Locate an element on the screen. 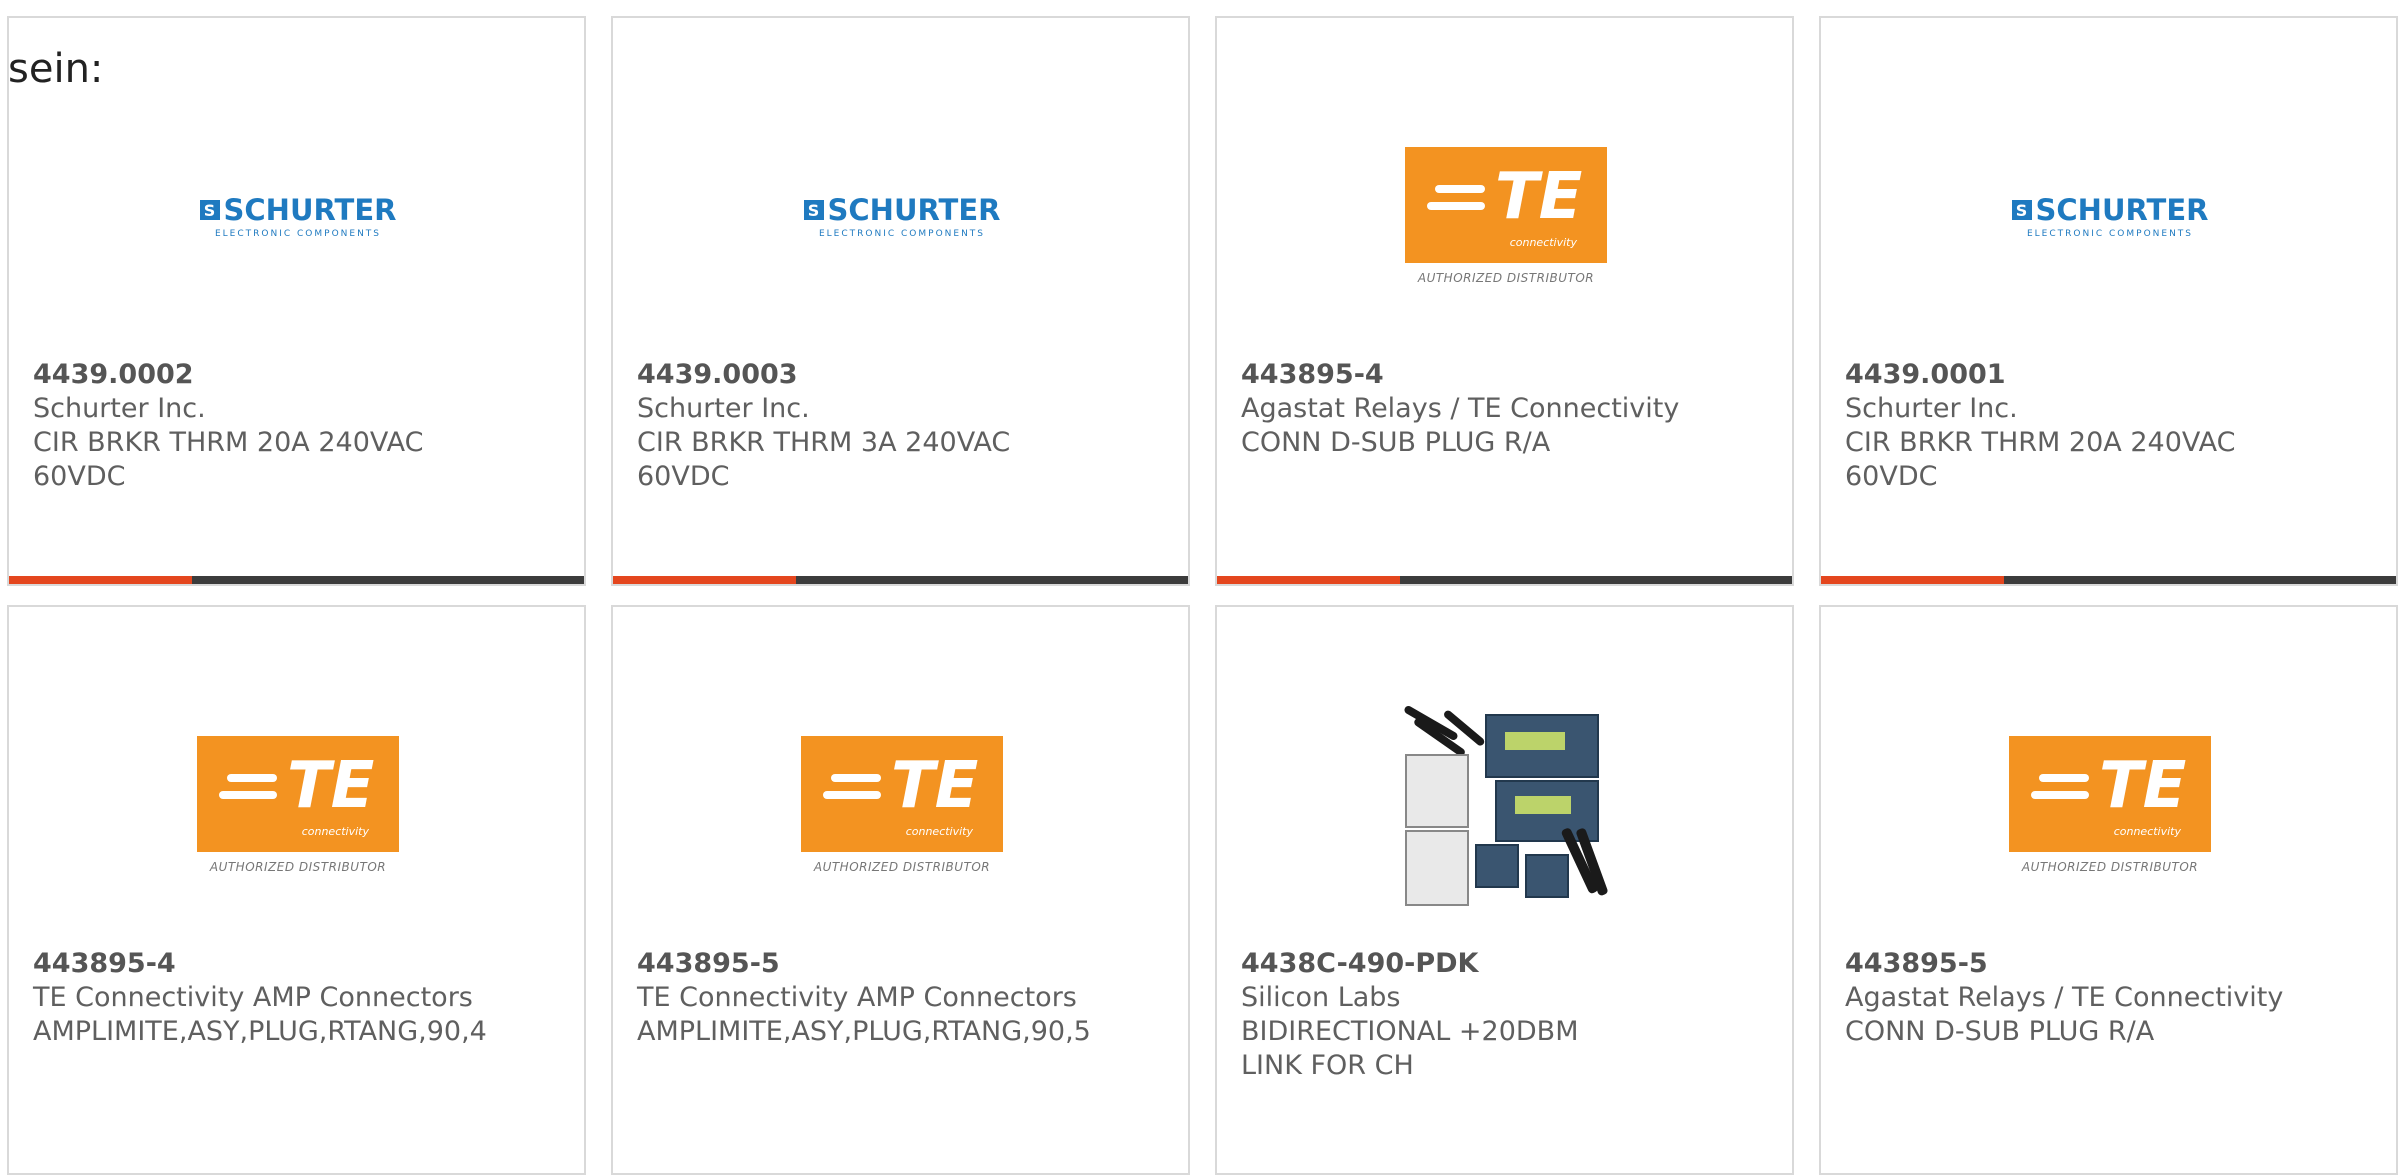  dev-kit-photo is located at coordinates (1506, 805).